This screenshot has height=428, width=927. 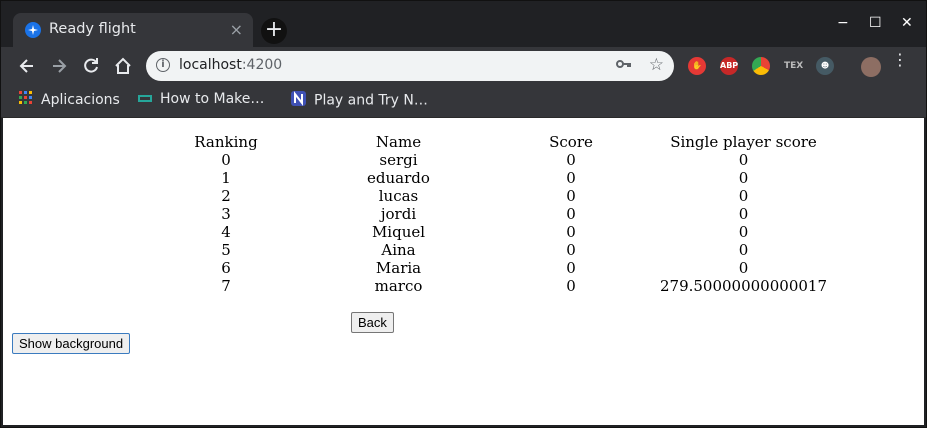 I want to click on table-row: 5 Aina 0 0, so click(x=486, y=250).